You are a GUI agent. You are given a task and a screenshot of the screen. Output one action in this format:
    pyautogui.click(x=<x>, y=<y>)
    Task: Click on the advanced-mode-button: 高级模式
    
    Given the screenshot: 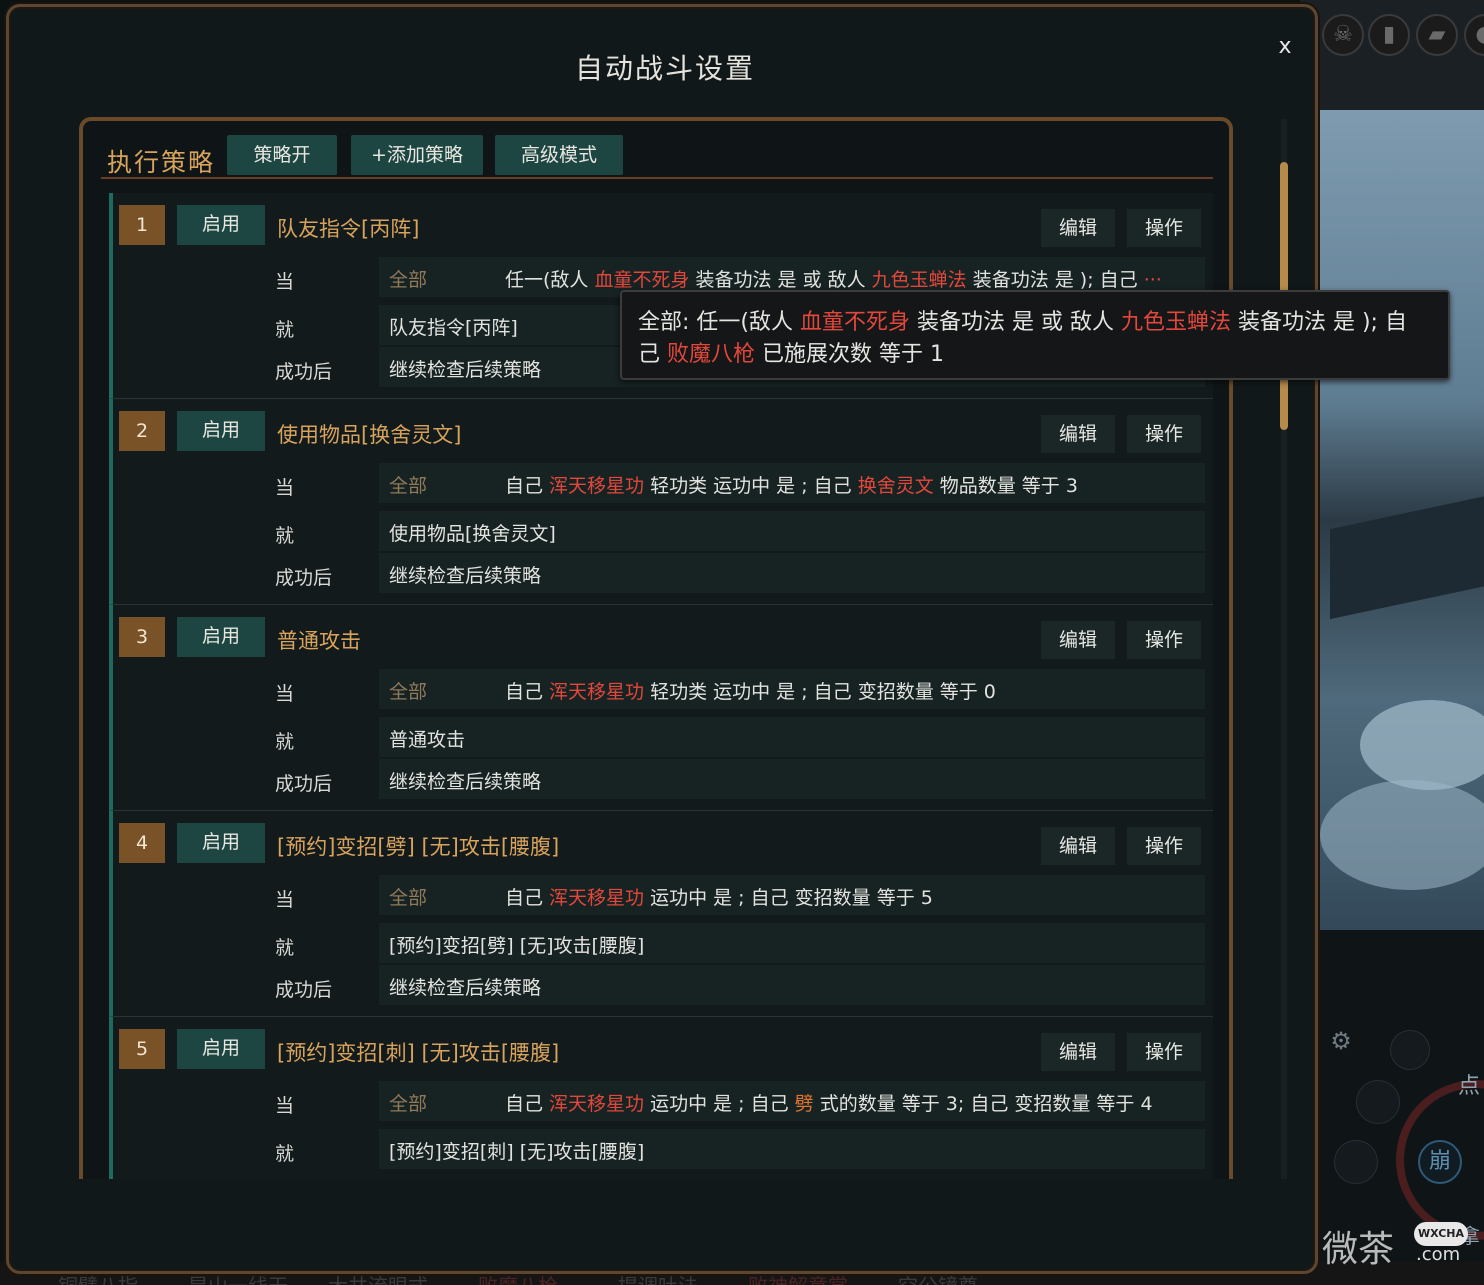 What is the action you would take?
    pyautogui.click(x=559, y=155)
    